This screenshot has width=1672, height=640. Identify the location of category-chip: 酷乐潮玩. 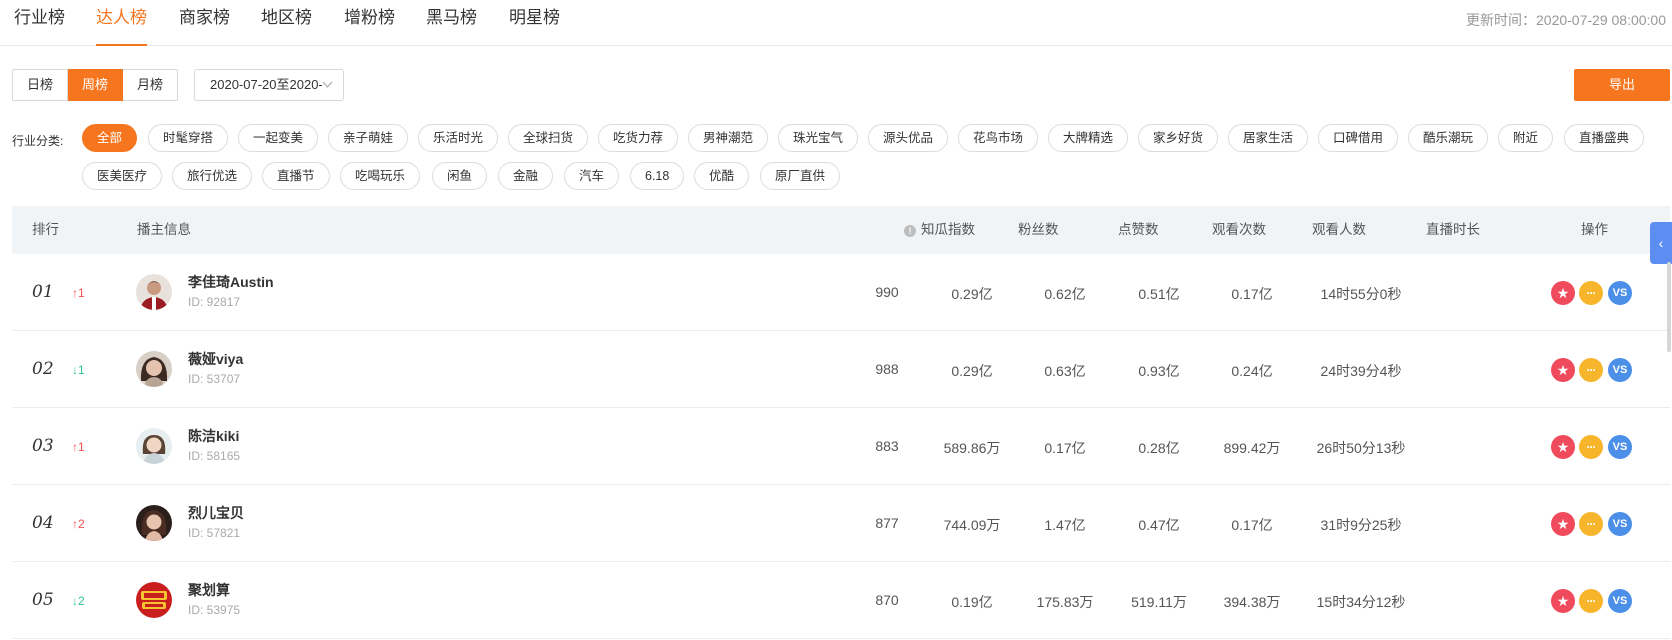
(1448, 138).